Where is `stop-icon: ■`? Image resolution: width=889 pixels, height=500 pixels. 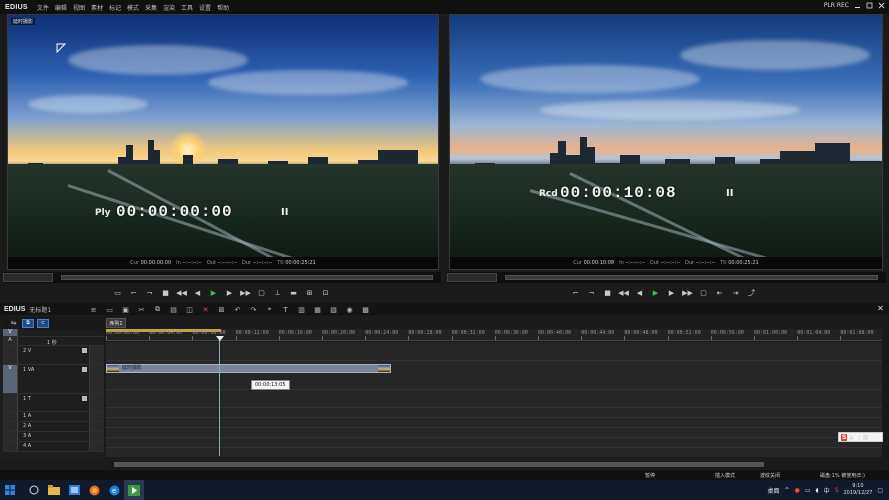
stop-icon: ■ is located at coordinates (607, 293).